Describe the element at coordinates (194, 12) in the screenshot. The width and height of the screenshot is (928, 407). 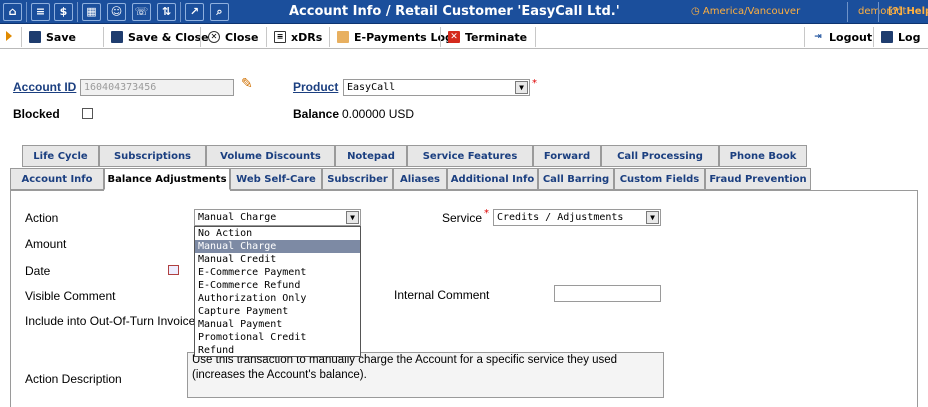
I see `chart-icon: ↗` at that location.